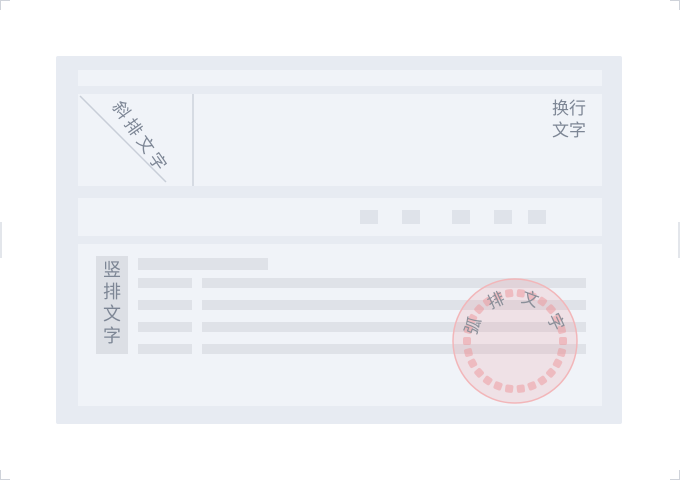 Image resolution: width=680 pixels, height=480 pixels. Describe the element at coordinates (569, 109) in the screenshot. I see `wrapped-text-line-1: 换行` at that location.